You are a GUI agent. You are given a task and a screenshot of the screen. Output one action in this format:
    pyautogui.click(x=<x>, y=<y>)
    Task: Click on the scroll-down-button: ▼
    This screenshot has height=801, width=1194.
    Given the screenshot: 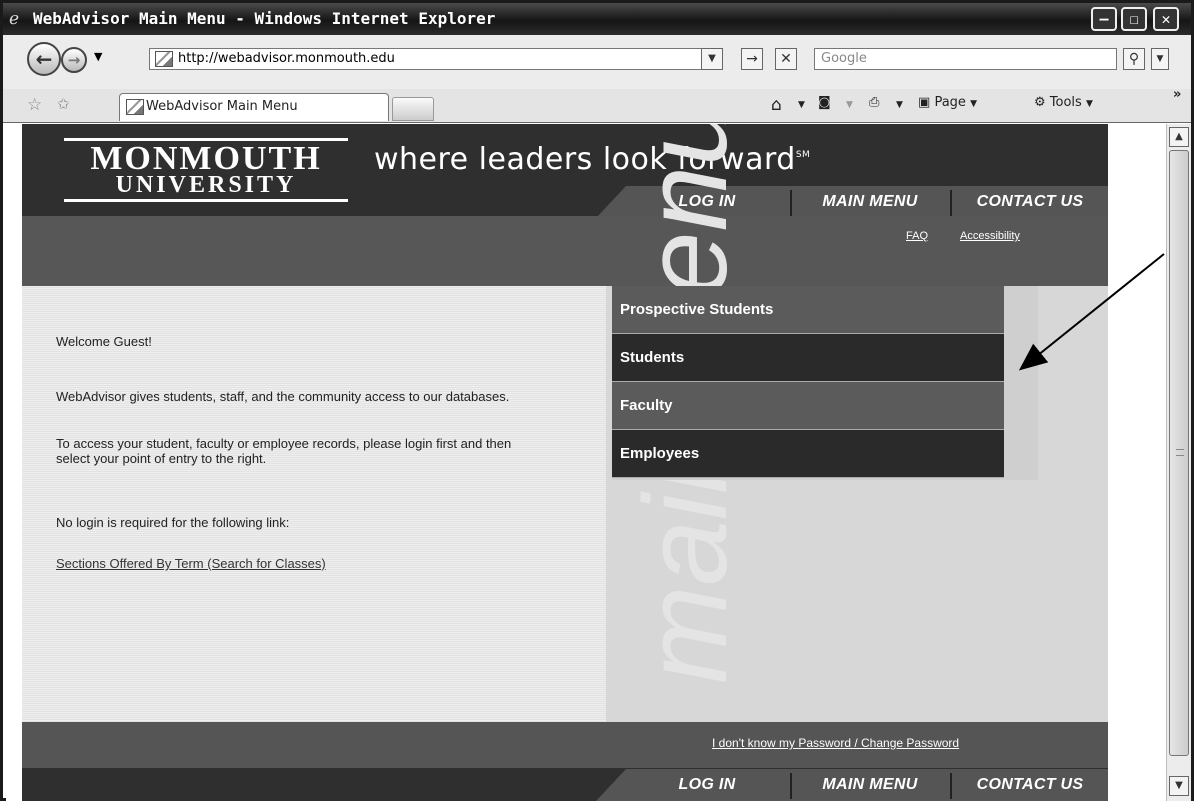 What is the action you would take?
    pyautogui.click(x=1179, y=786)
    